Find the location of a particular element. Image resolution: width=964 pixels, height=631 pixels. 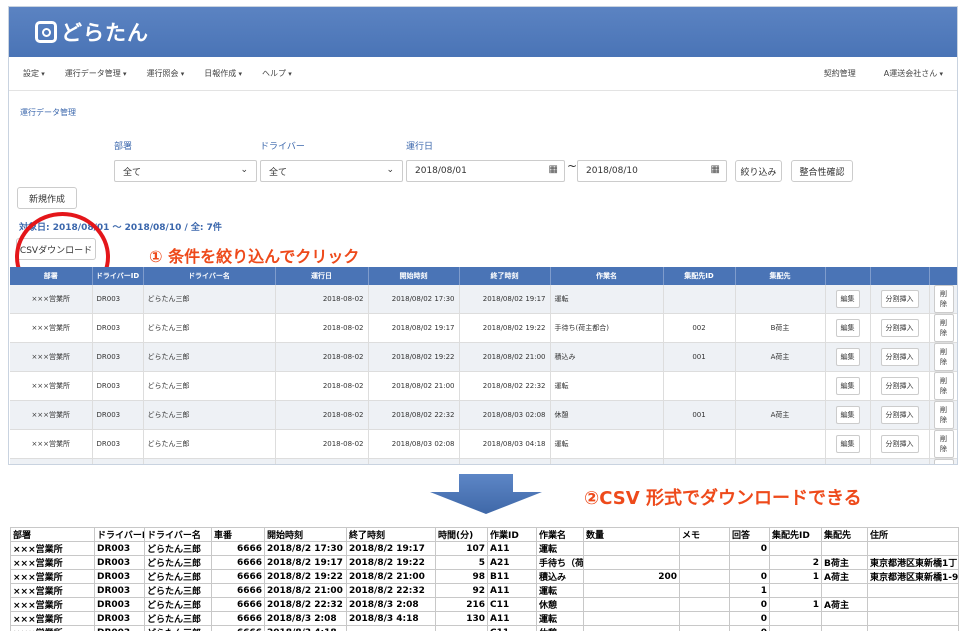

csv-cell: 東京都港区東新橋1-9-3 is located at coordinates (913, 576).